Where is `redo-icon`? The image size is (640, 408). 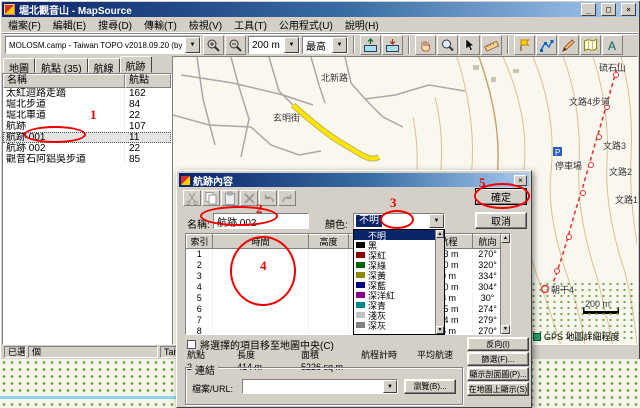 redo-icon is located at coordinates (287, 198).